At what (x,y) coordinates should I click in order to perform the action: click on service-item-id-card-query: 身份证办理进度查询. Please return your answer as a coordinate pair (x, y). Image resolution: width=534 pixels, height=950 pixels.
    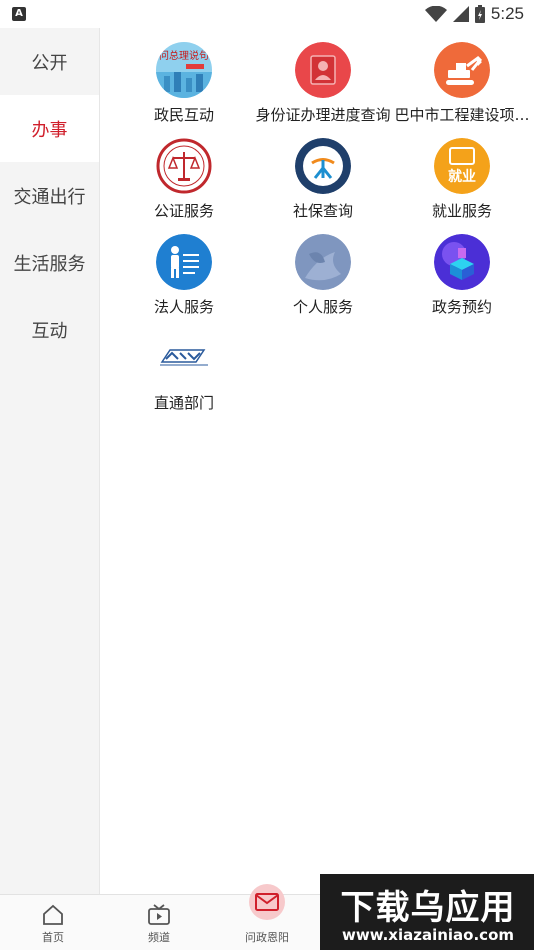
    Looking at the image, I should click on (323, 88).